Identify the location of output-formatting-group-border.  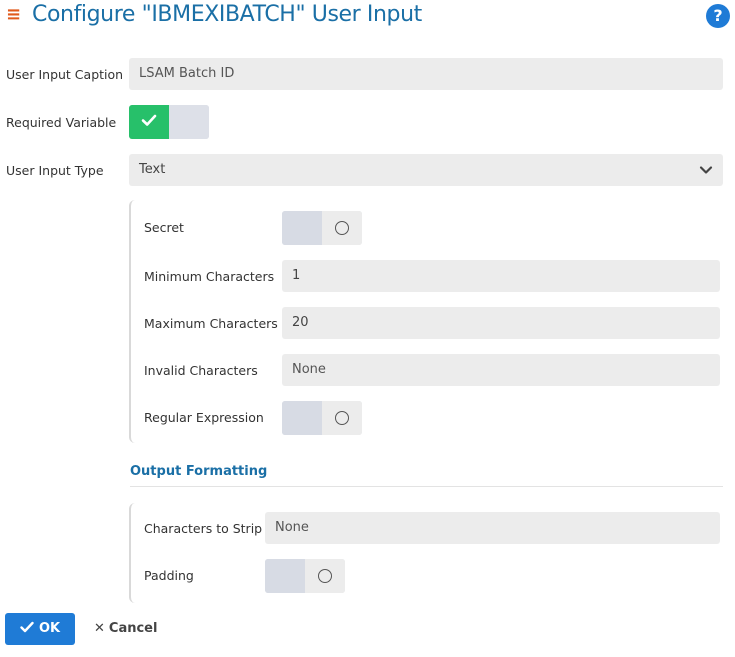
(134, 553).